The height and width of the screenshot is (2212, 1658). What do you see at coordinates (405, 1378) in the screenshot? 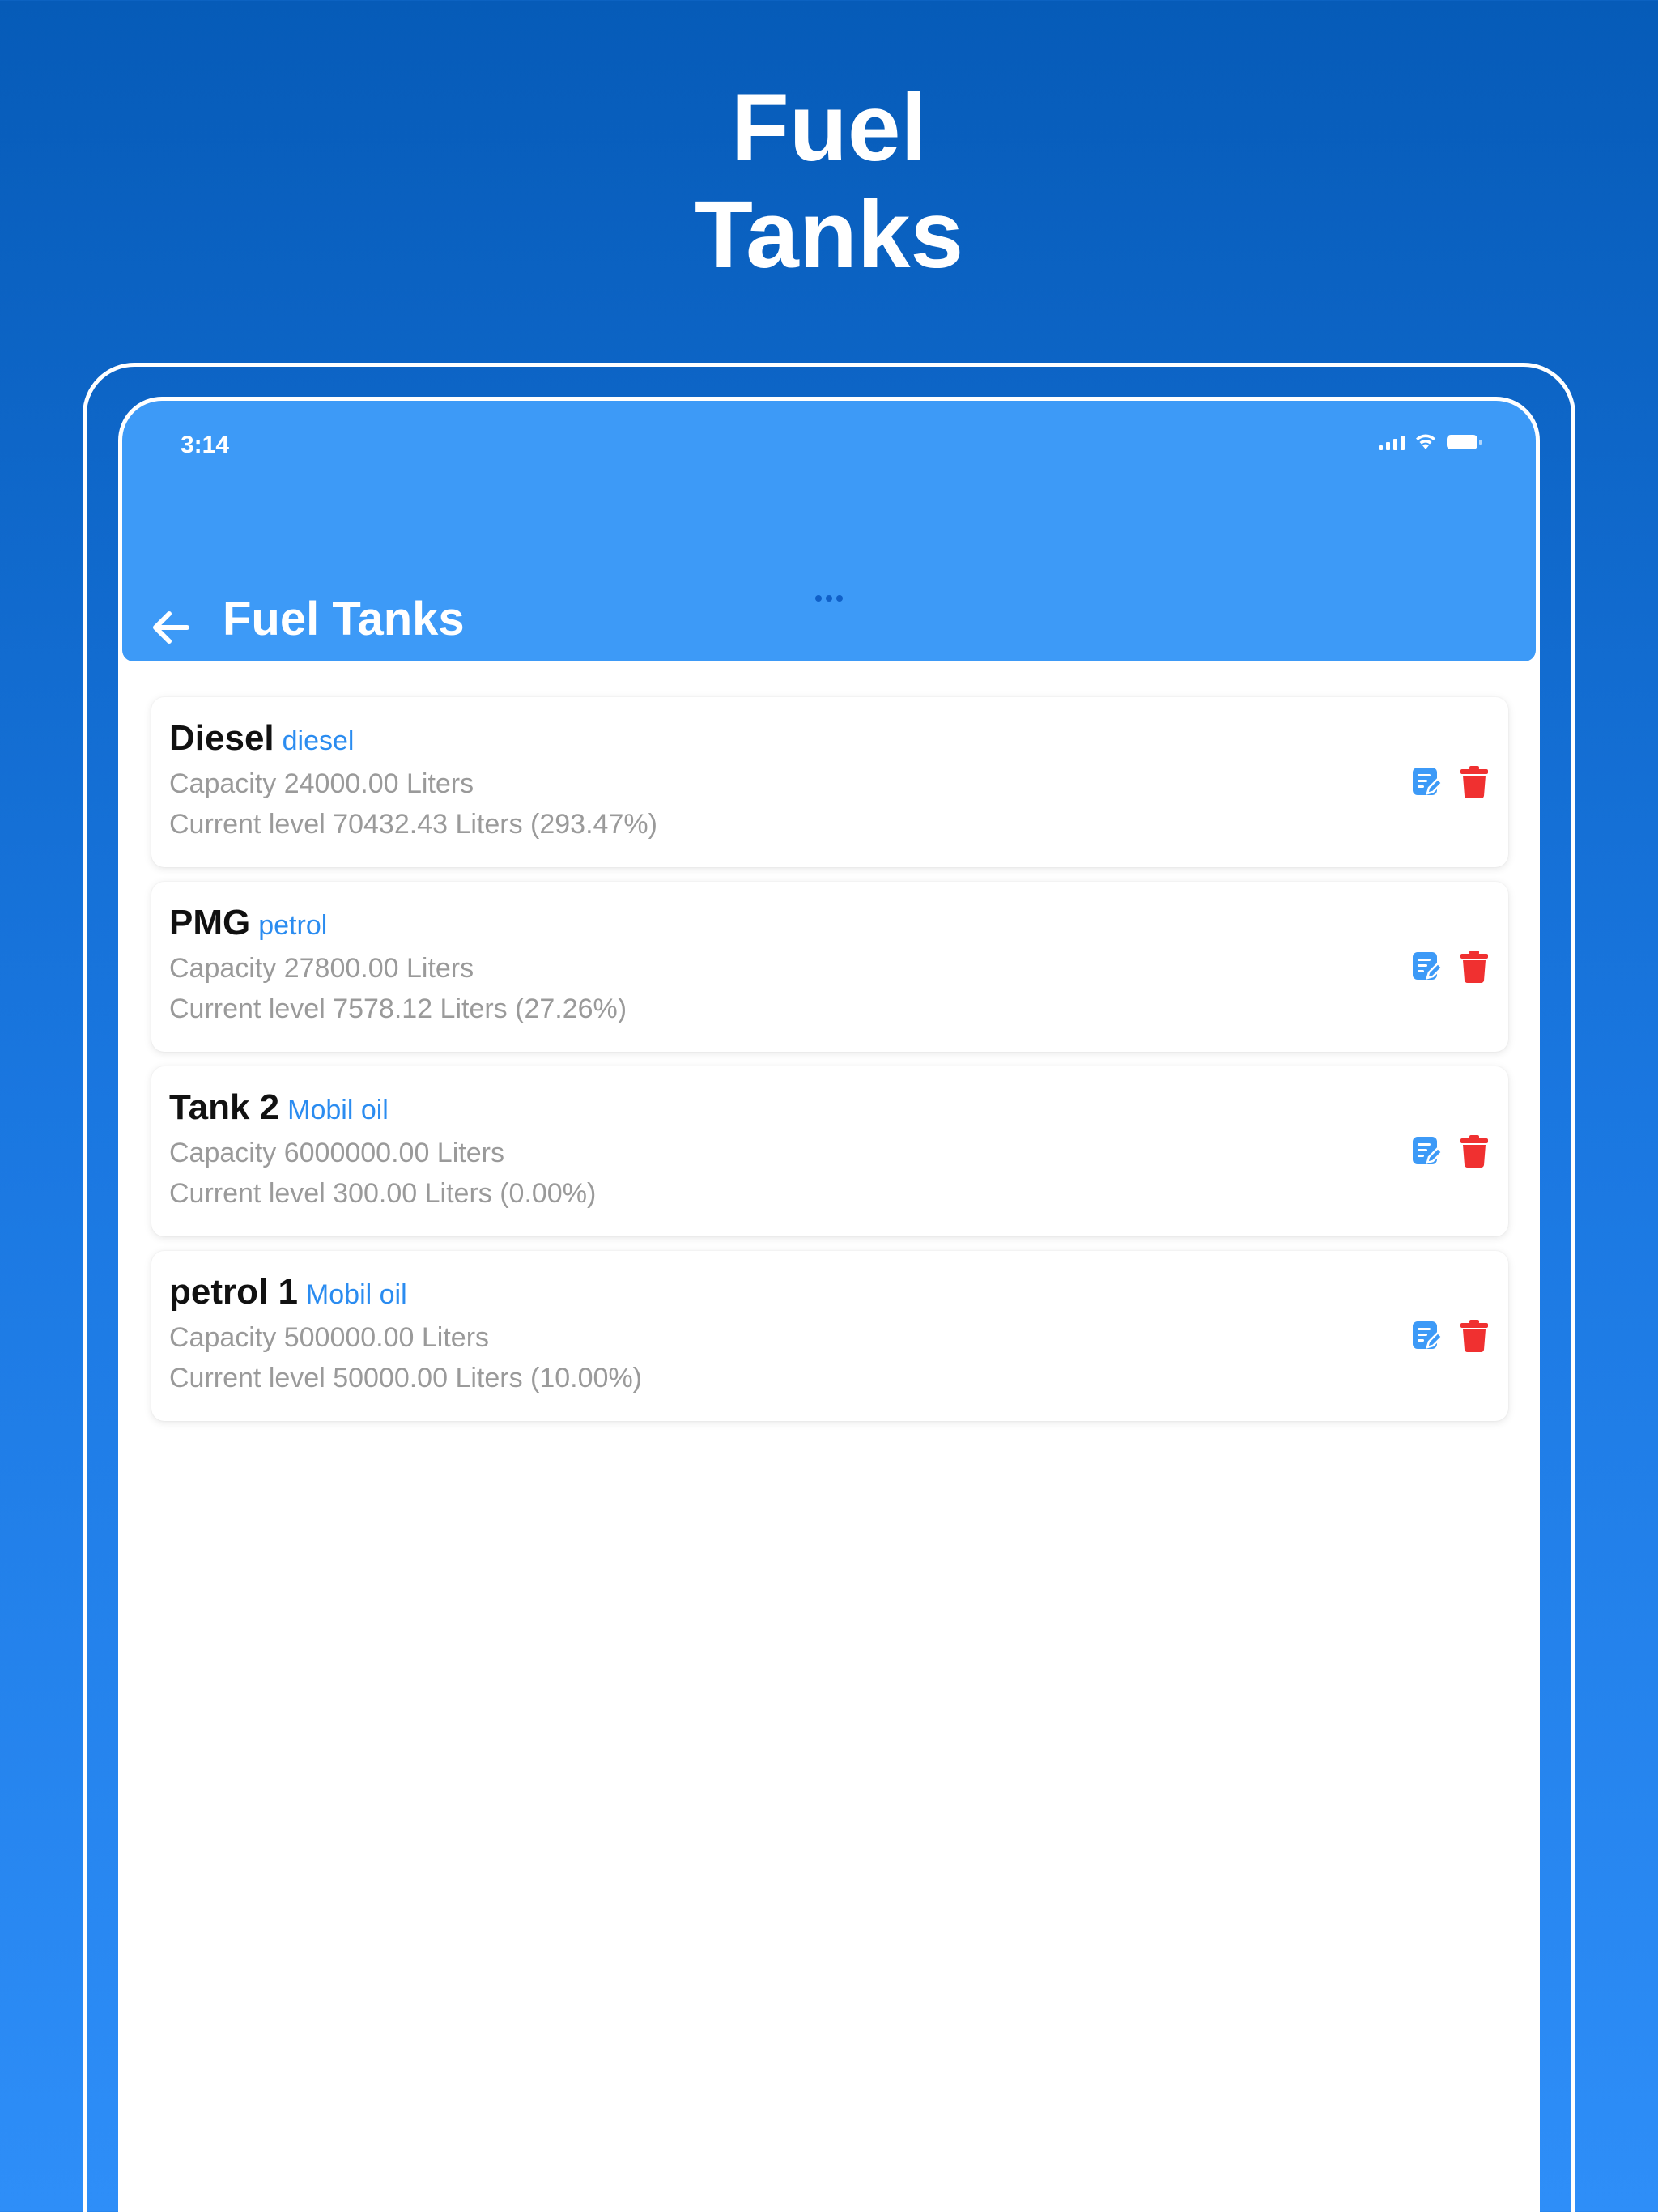
I see `tank-current-level: Current level 50000.00 Liters (10.00%)` at bounding box center [405, 1378].